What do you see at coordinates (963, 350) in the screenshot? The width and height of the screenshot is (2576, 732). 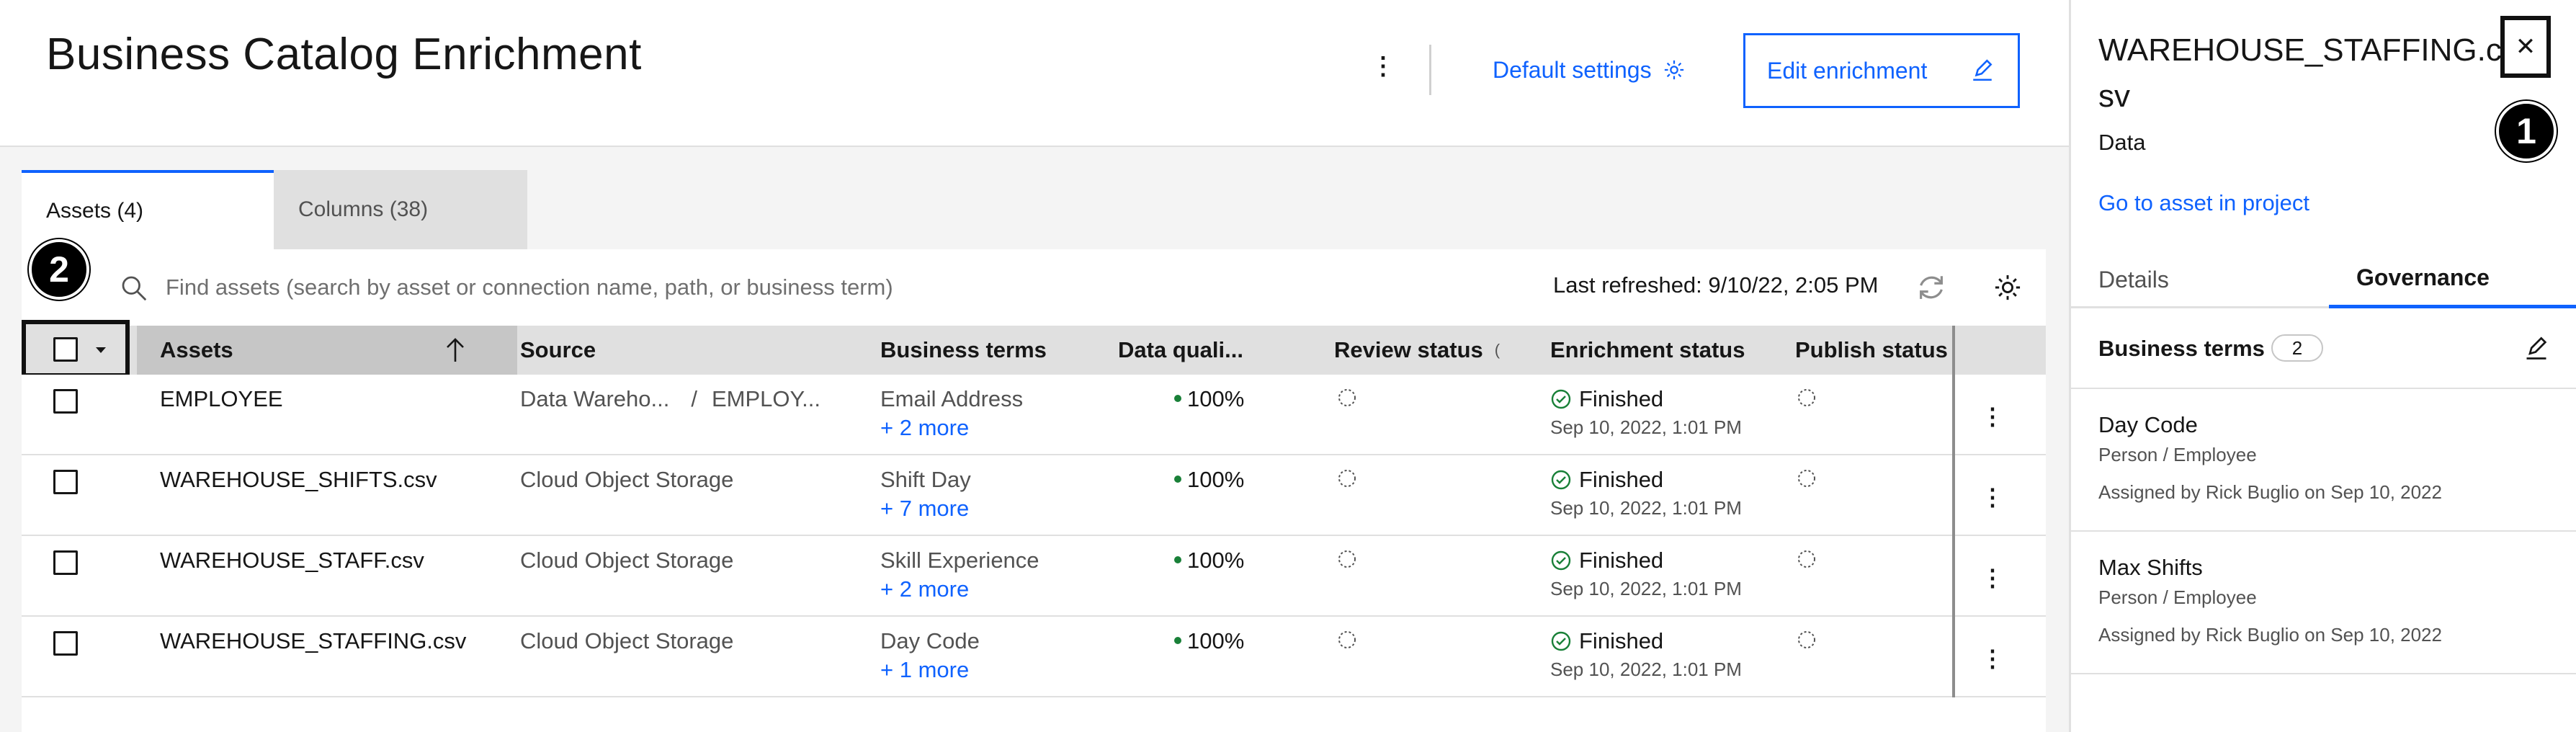 I see `column-header-business-terms: Business terms` at bounding box center [963, 350].